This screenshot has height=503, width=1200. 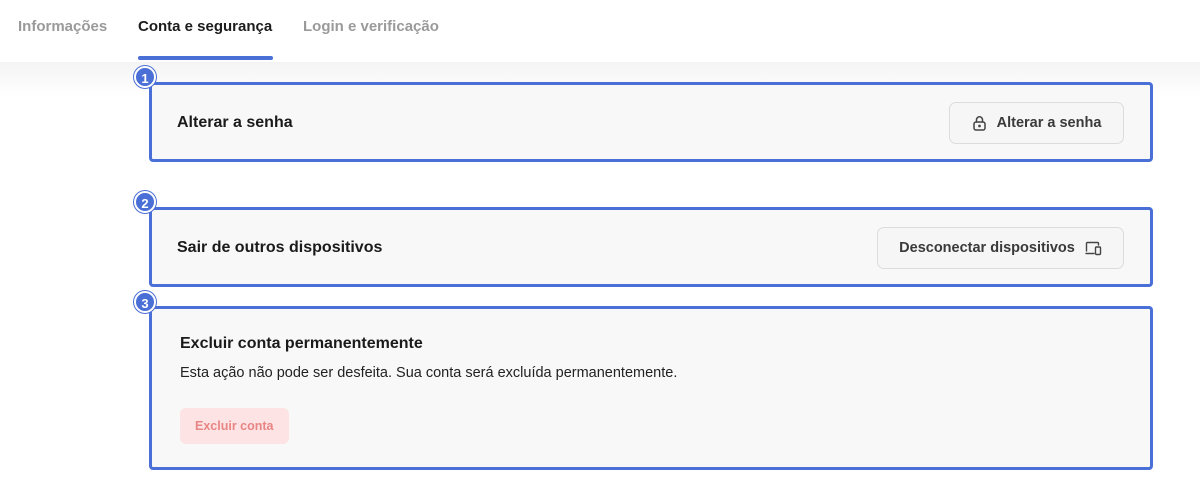 What do you see at coordinates (371, 26) in the screenshot?
I see `tab-login-e-verificacao: Login e verificação` at bounding box center [371, 26].